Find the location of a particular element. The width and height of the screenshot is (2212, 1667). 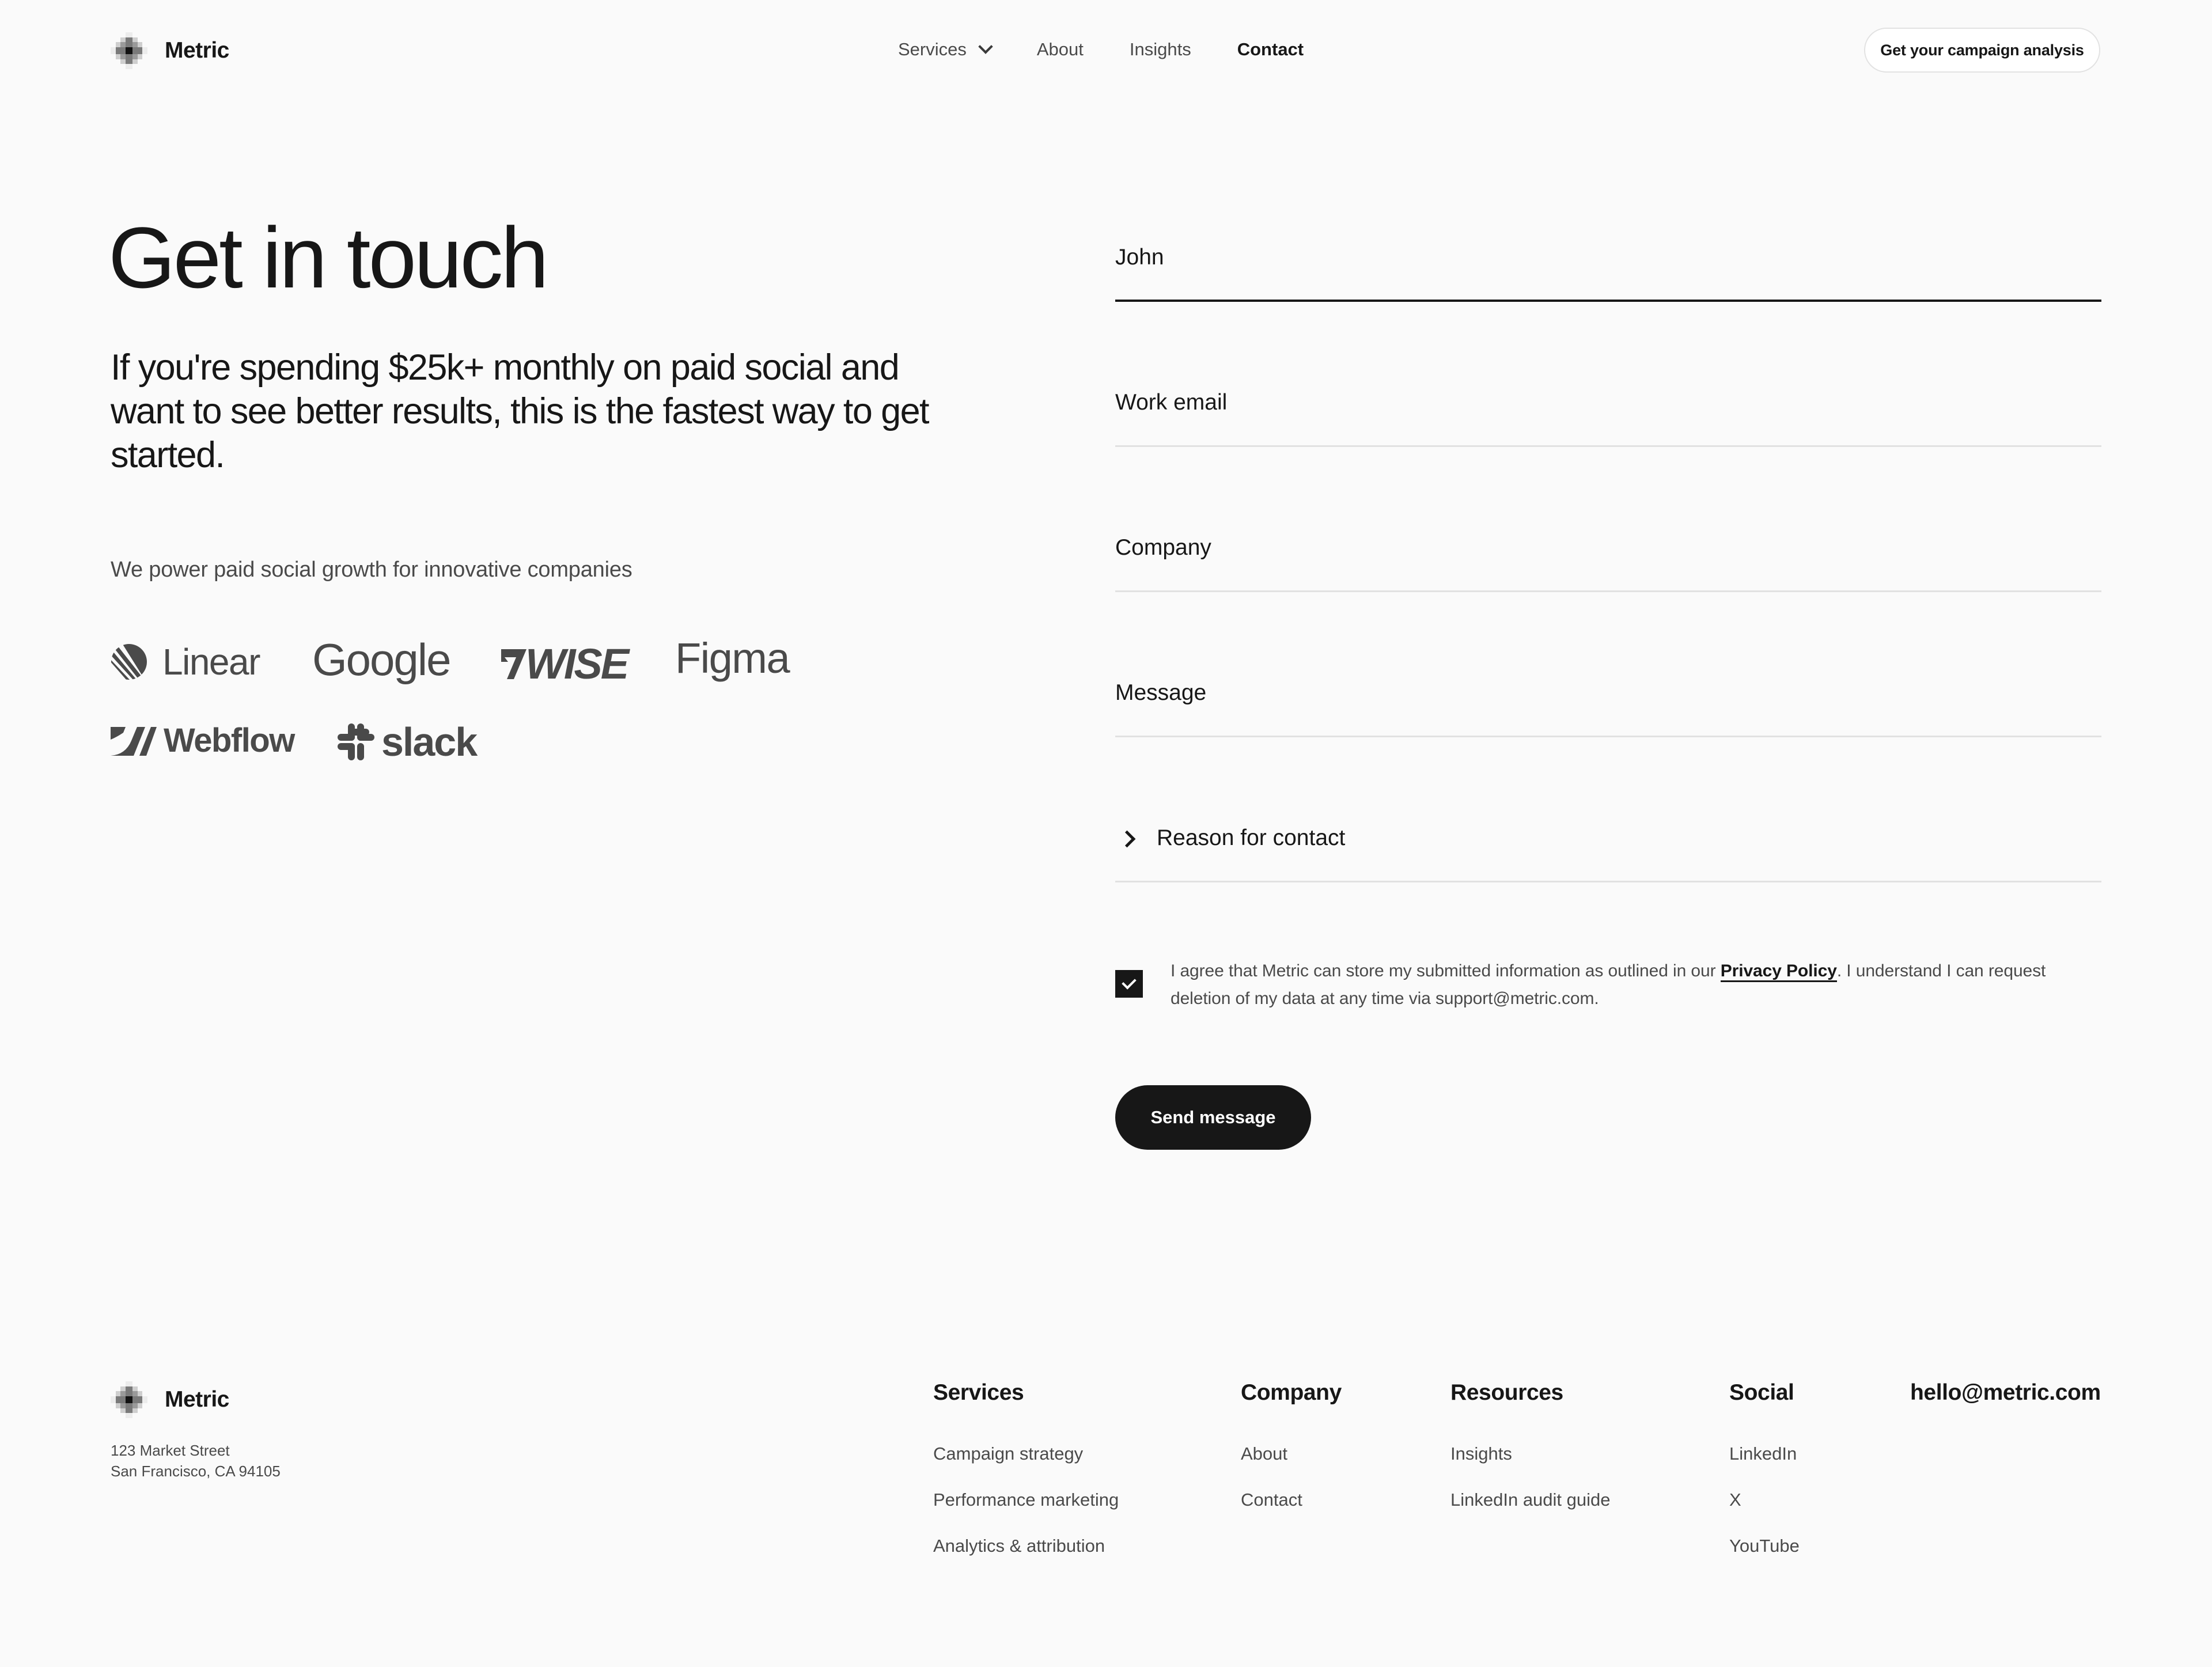

company-placeholder: Company is located at coordinates (1163, 547).